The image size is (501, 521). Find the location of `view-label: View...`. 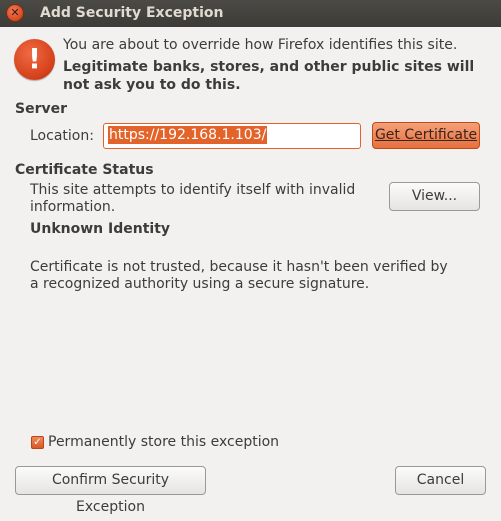

view-label: View... is located at coordinates (434, 196).